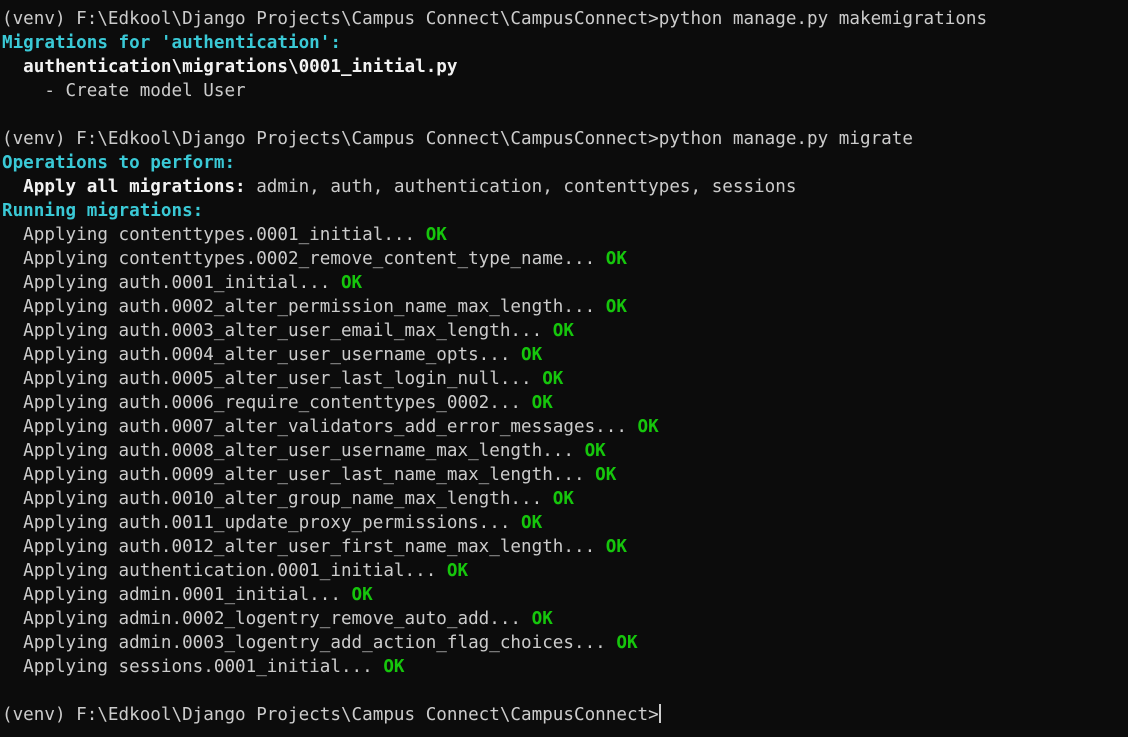 The image size is (1128, 737). Describe the element at coordinates (565, 235) in the screenshot. I see `line-apply-contenttypes-0001: Applying contenttypes.0001_initial... OK` at that location.